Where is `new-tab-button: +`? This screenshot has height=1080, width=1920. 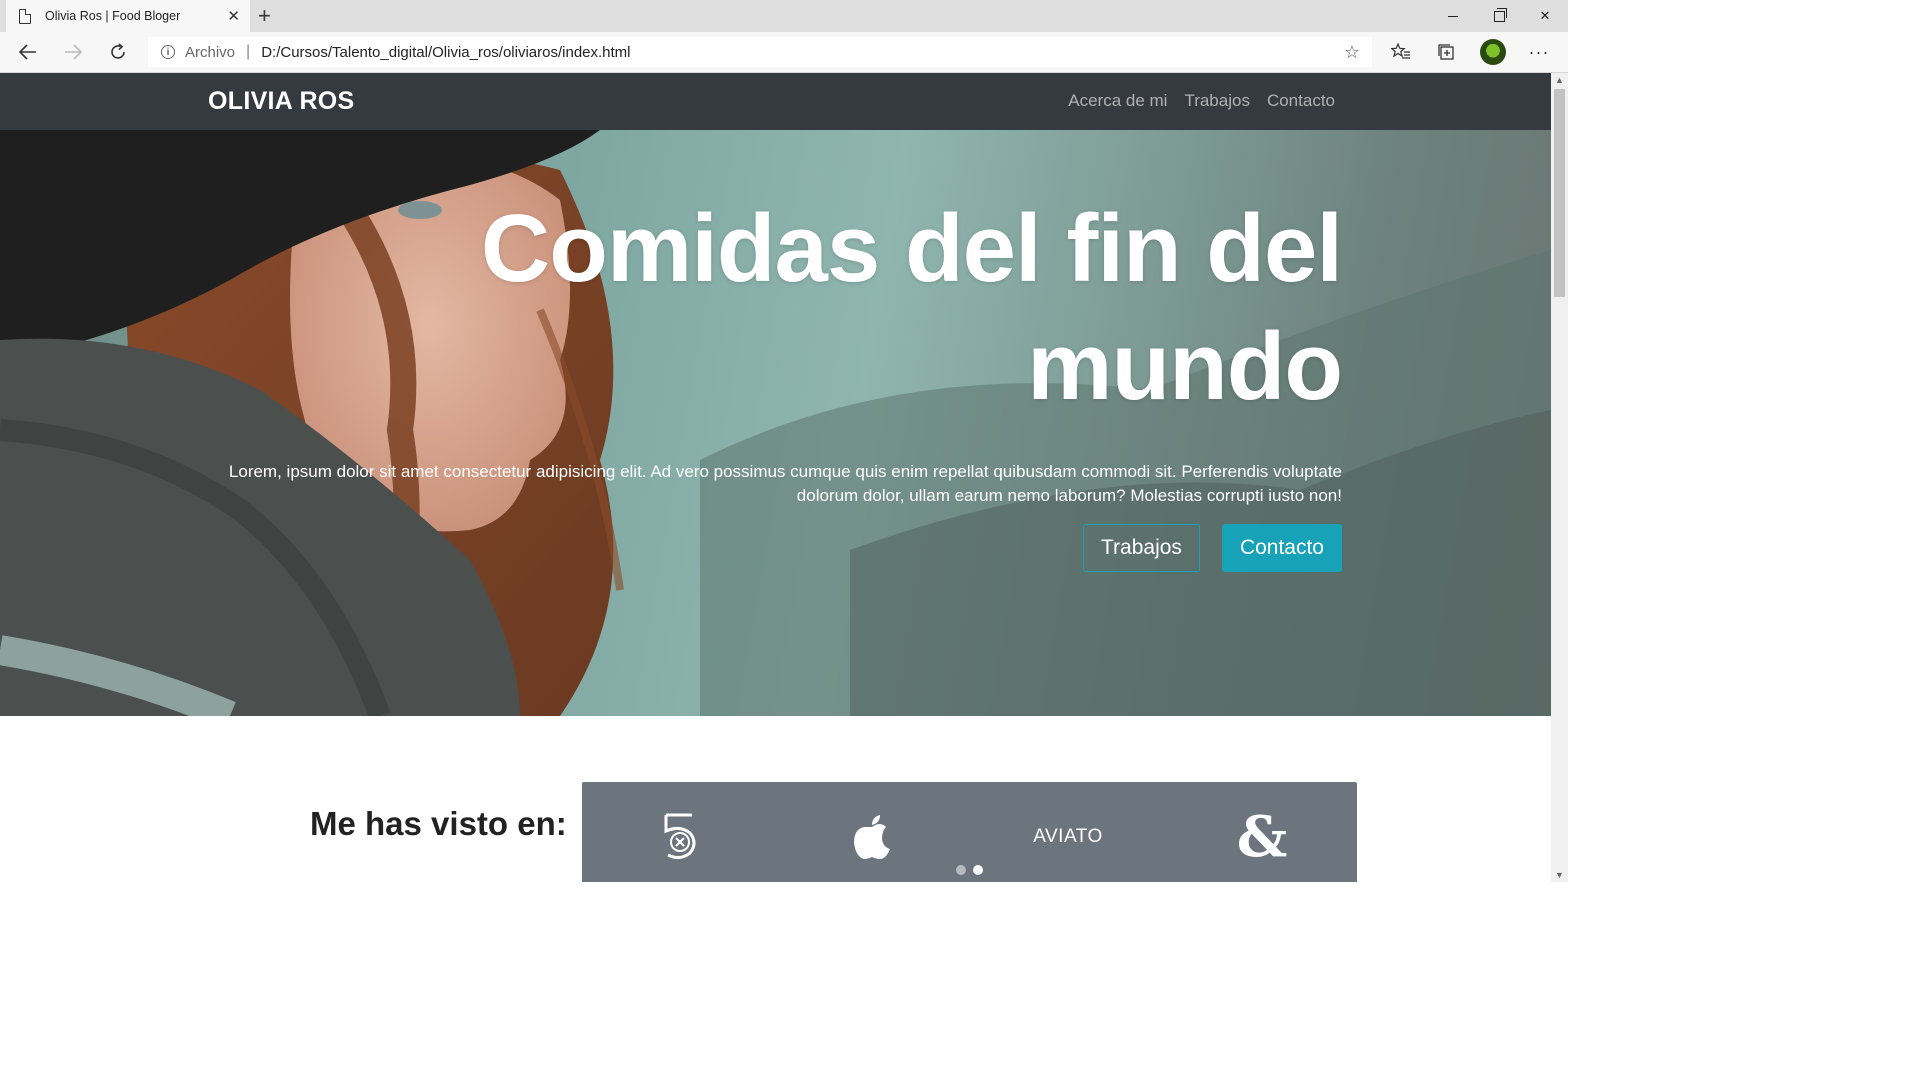 new-tab-button: + is located at coordinates (264, 16).